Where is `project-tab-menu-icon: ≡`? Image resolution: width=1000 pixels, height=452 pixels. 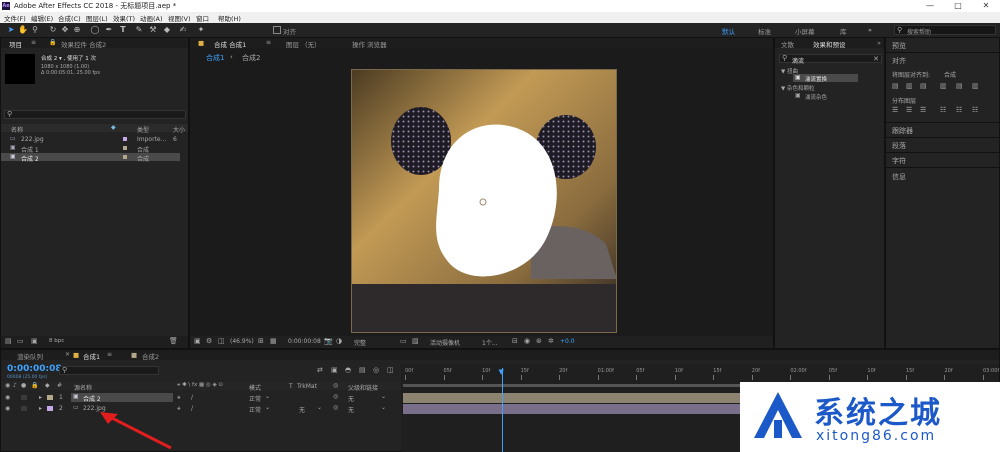
project-tab-menu-icon: ≡ is located at coordinates (33, 42).